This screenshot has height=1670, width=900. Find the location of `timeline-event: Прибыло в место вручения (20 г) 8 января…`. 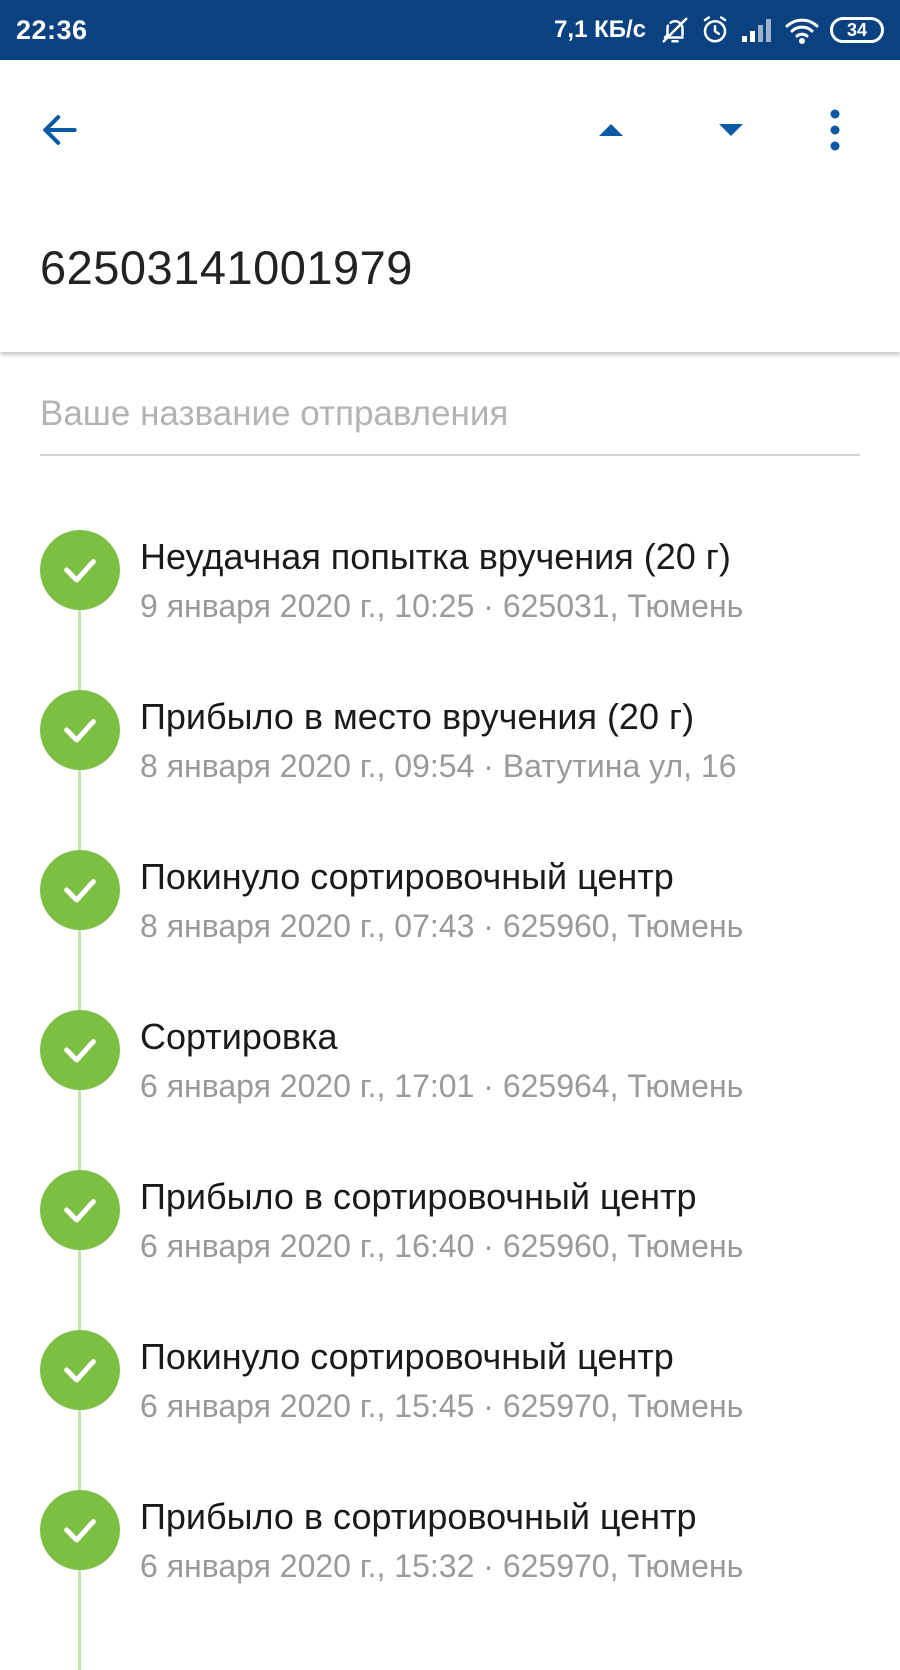

timeline-event: Прибыло в место вручения (20 г) 8 января… is located at coordinates (450, 770).